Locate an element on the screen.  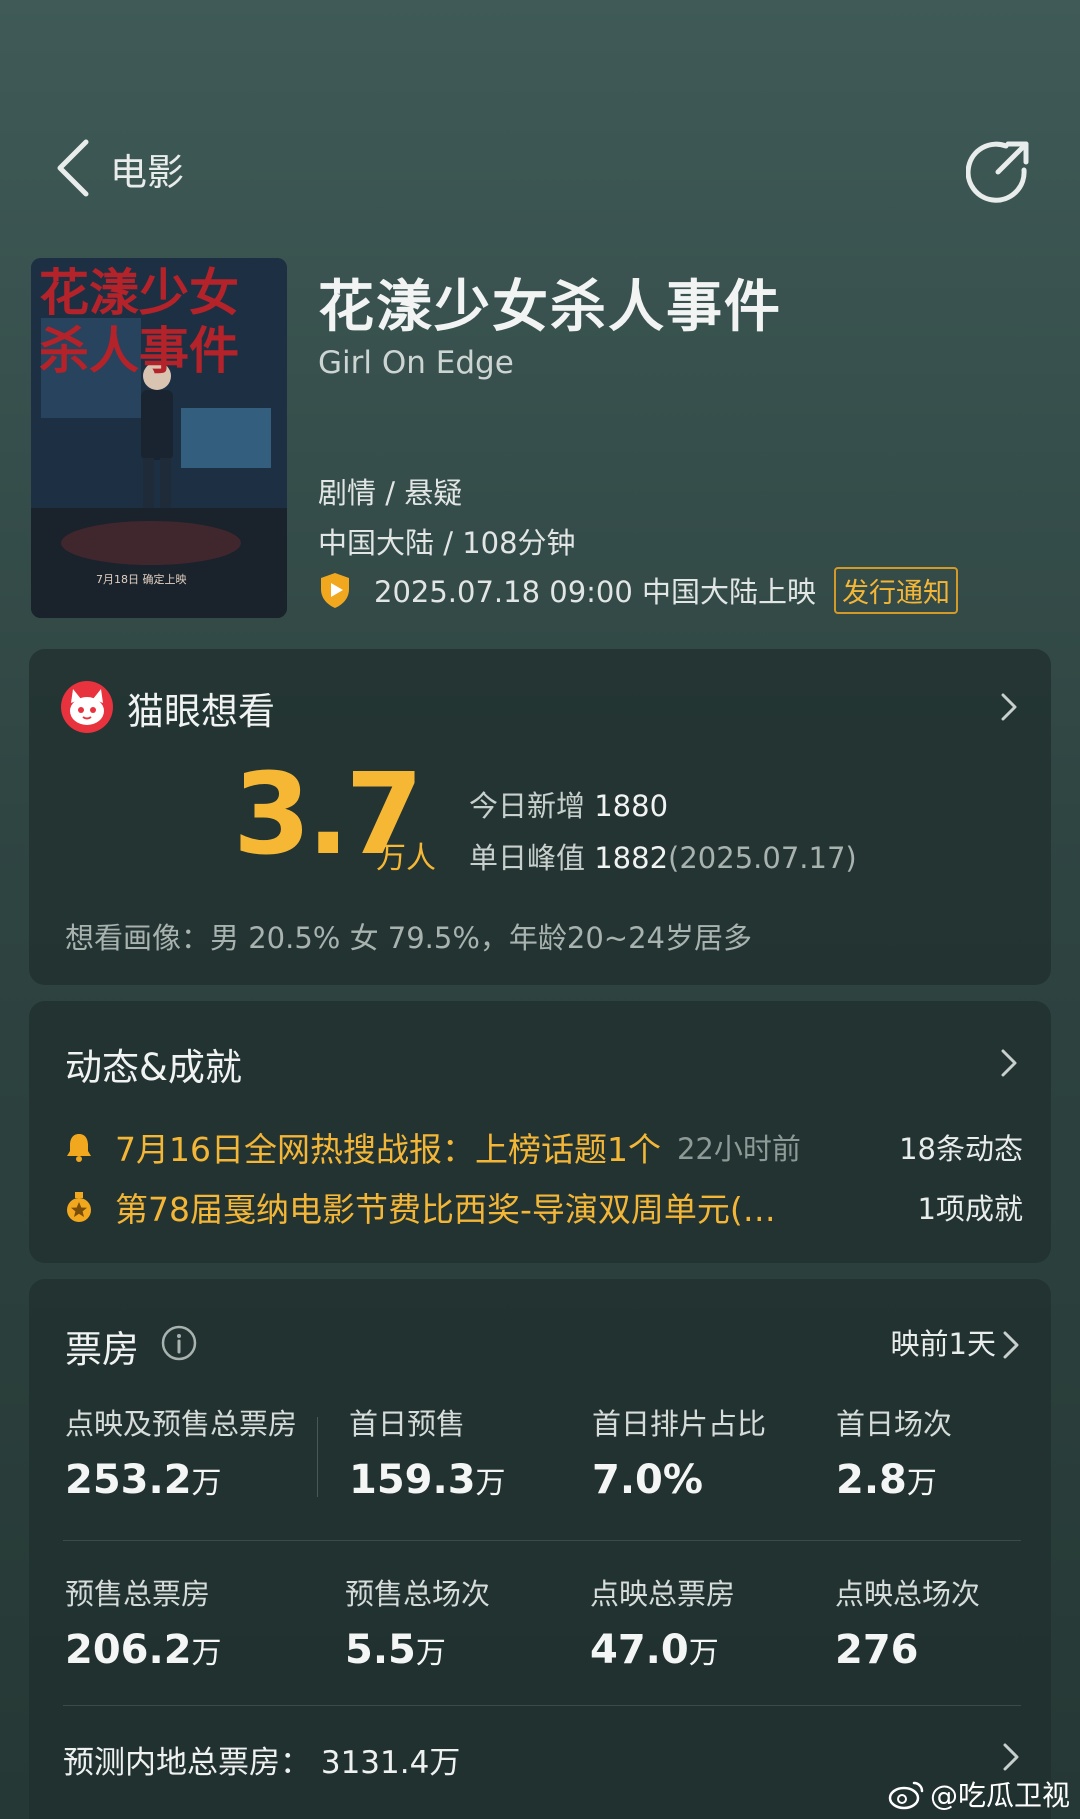
stat-cell: 点映总场次 276 is located at coordinates (907, 1622).